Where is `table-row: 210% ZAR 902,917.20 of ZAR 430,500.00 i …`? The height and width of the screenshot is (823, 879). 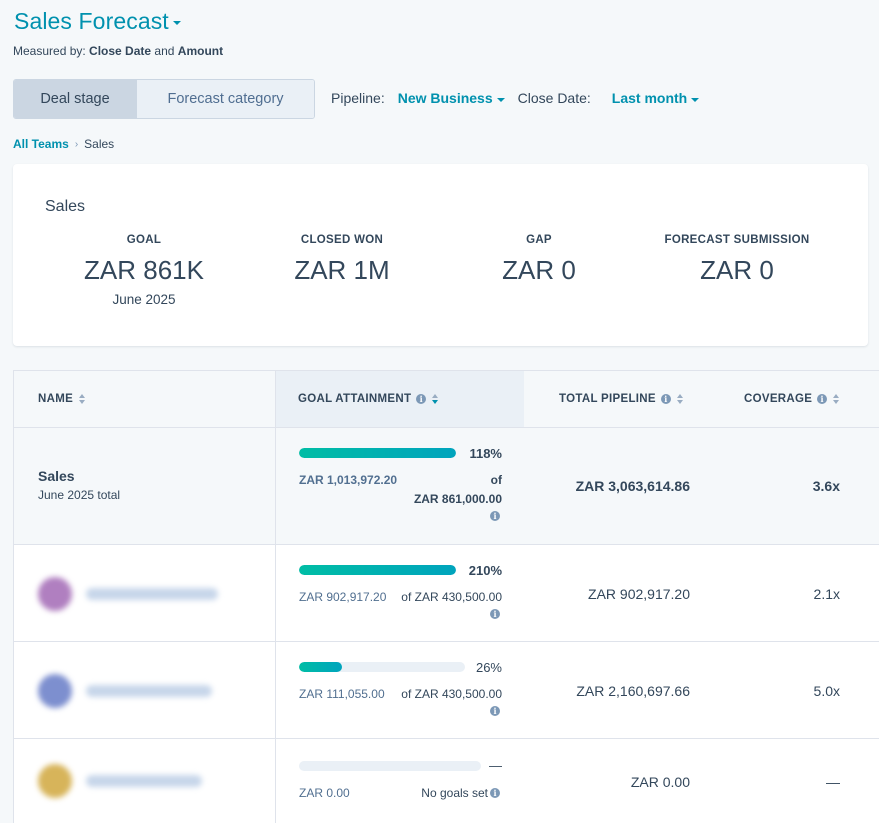
table-row: 210% ZAR 902,917.20 of ZAR 430,500.00 i … is located at coordinates (446, 593).